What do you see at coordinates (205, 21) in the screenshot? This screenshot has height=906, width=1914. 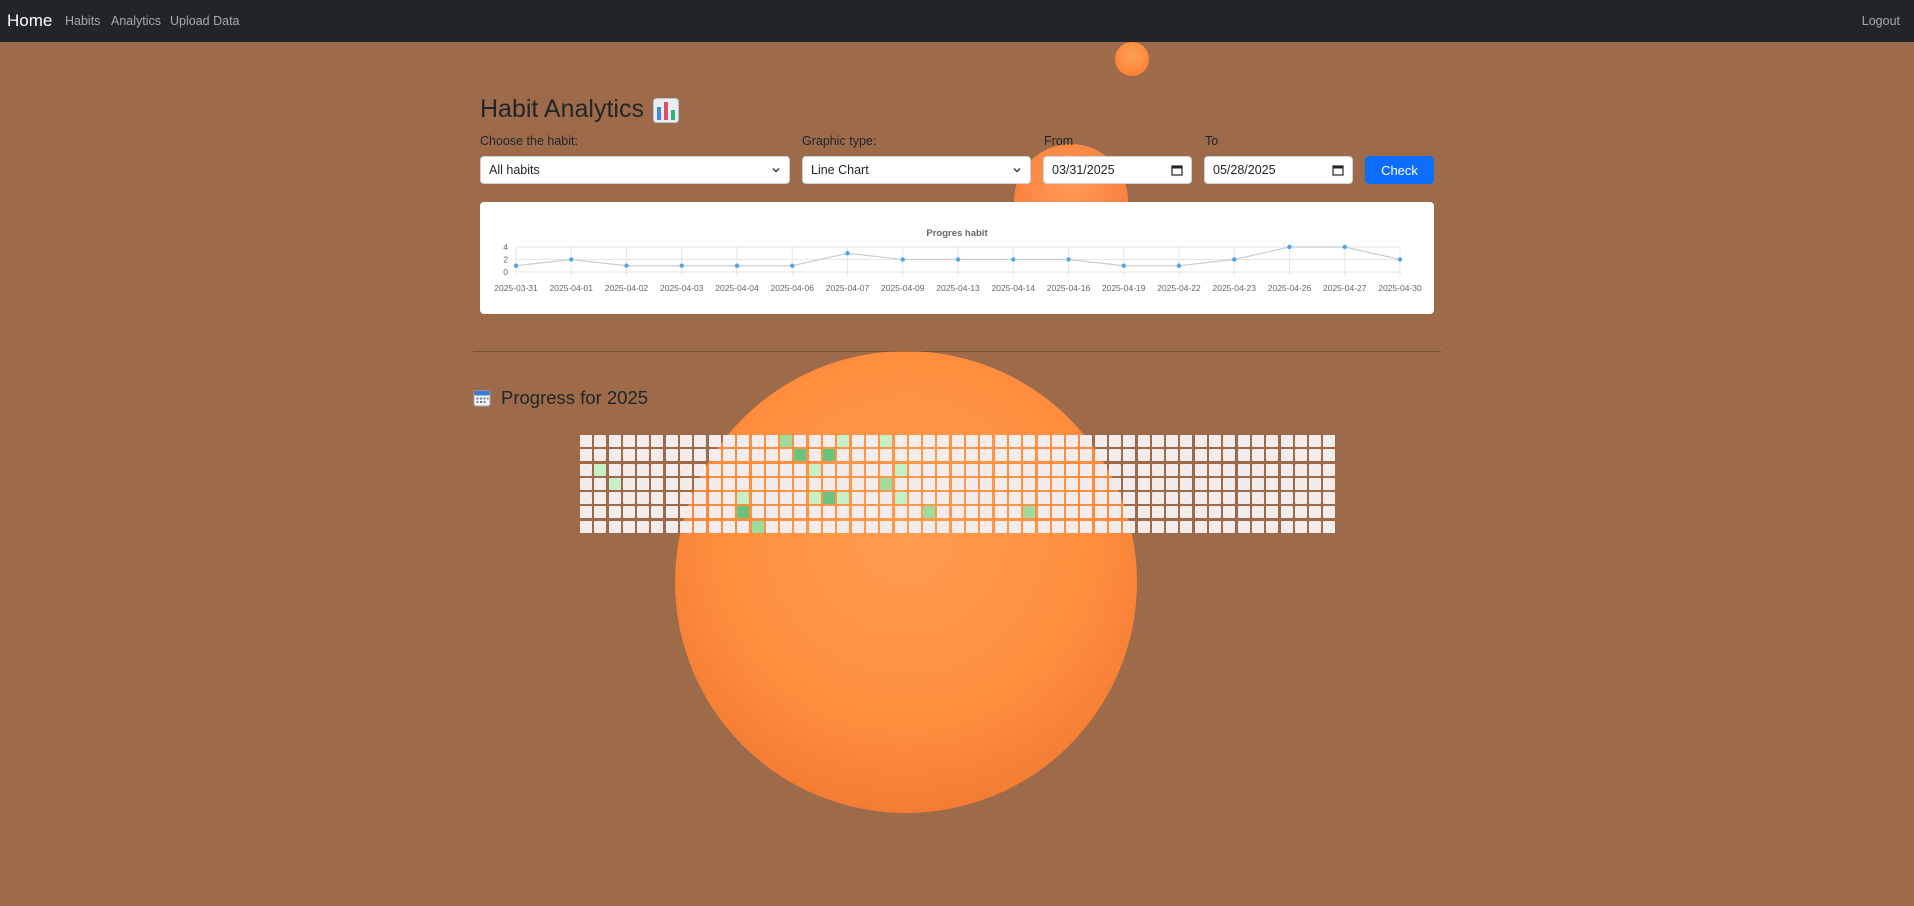 I see `nav-link-upload-data: Upload Data` at bounding box center [205, 21].